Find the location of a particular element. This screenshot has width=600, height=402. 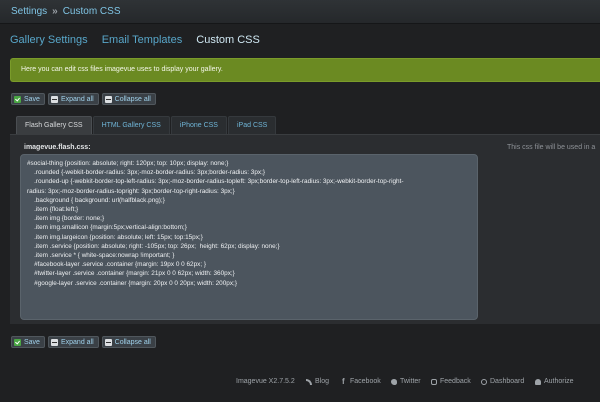

code-line: .item {float:left;} is located at coordinates (53, 210).